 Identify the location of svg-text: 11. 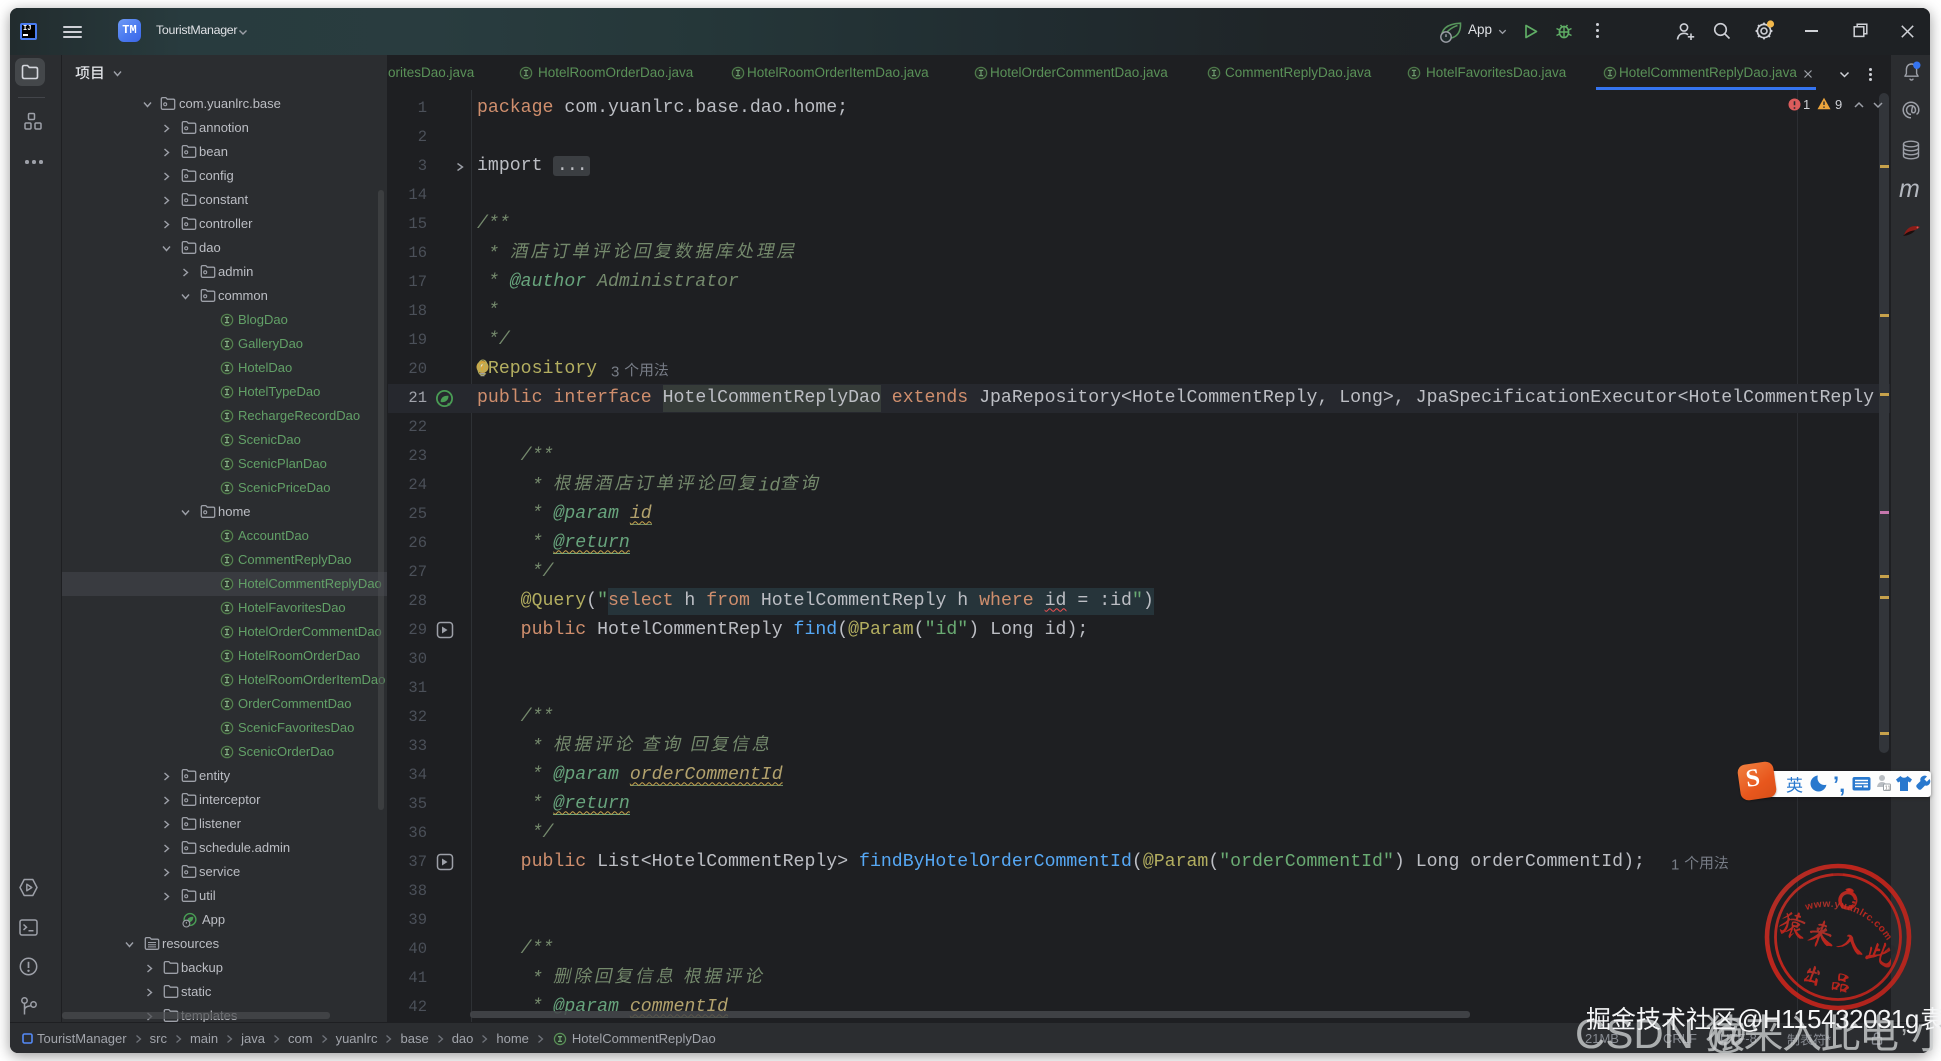
(1888, 788).